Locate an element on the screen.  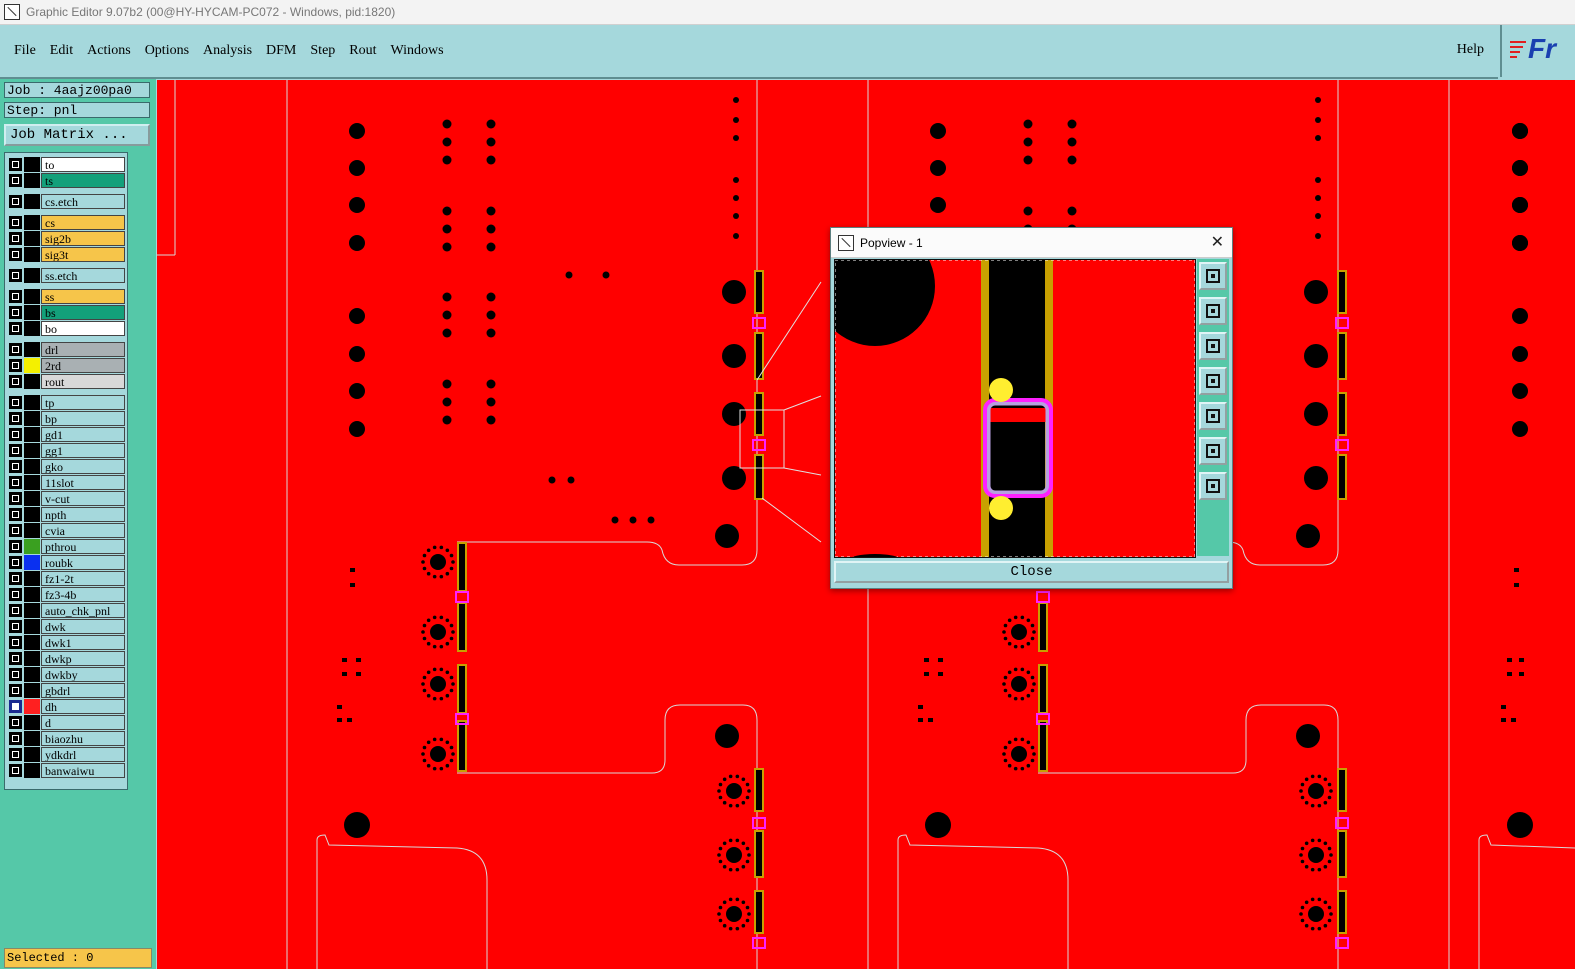
layer-row-v-cut: v-cut is located at coordinates (66, 498).